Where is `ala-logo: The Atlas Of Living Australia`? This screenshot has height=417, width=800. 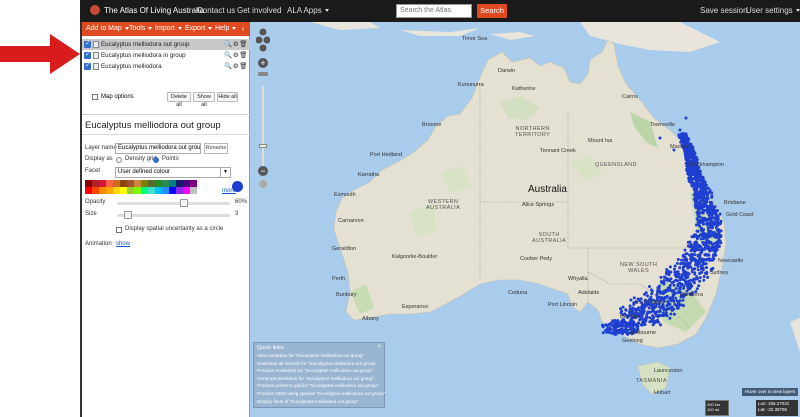 ala-logo: The Atlas Of Living Australia is located at coordinates (147, 10).